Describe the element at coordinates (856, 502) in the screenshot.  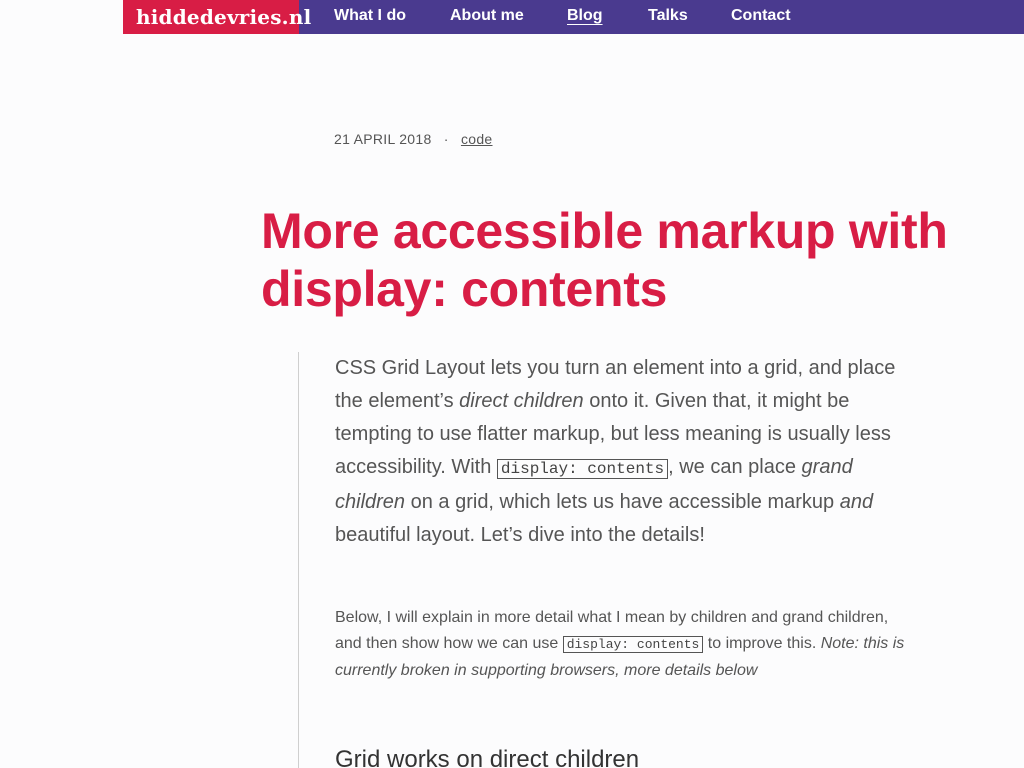
I see `intro-emphasis: and` at that location.